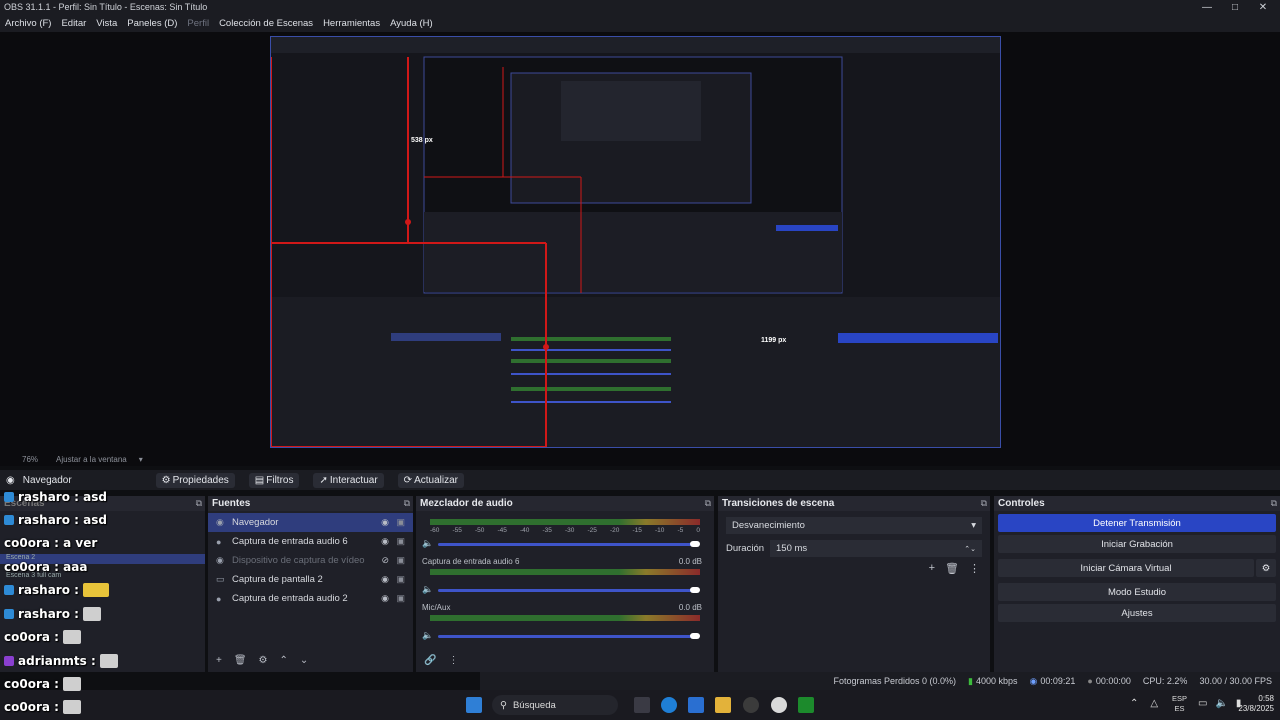 The width and height of the screenshot is (1280, 720). I want to click on obs-icon, so click(751, 705).